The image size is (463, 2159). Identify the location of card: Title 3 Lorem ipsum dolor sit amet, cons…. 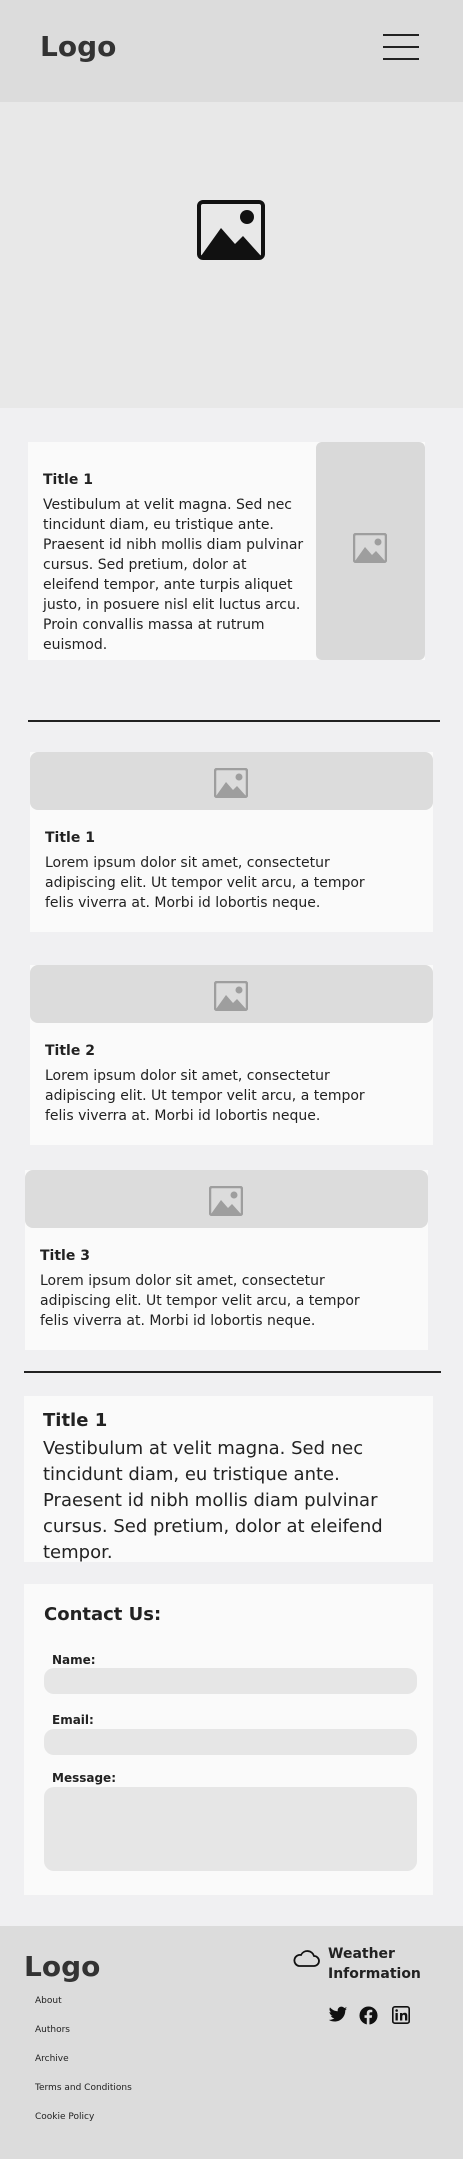
(226, 1260).